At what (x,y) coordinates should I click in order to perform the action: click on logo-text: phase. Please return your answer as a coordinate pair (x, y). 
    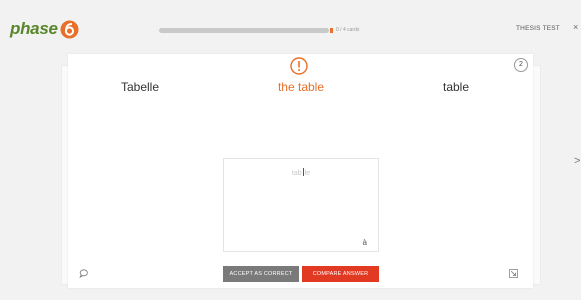
    Looking at the image, I should click on (34, 28).